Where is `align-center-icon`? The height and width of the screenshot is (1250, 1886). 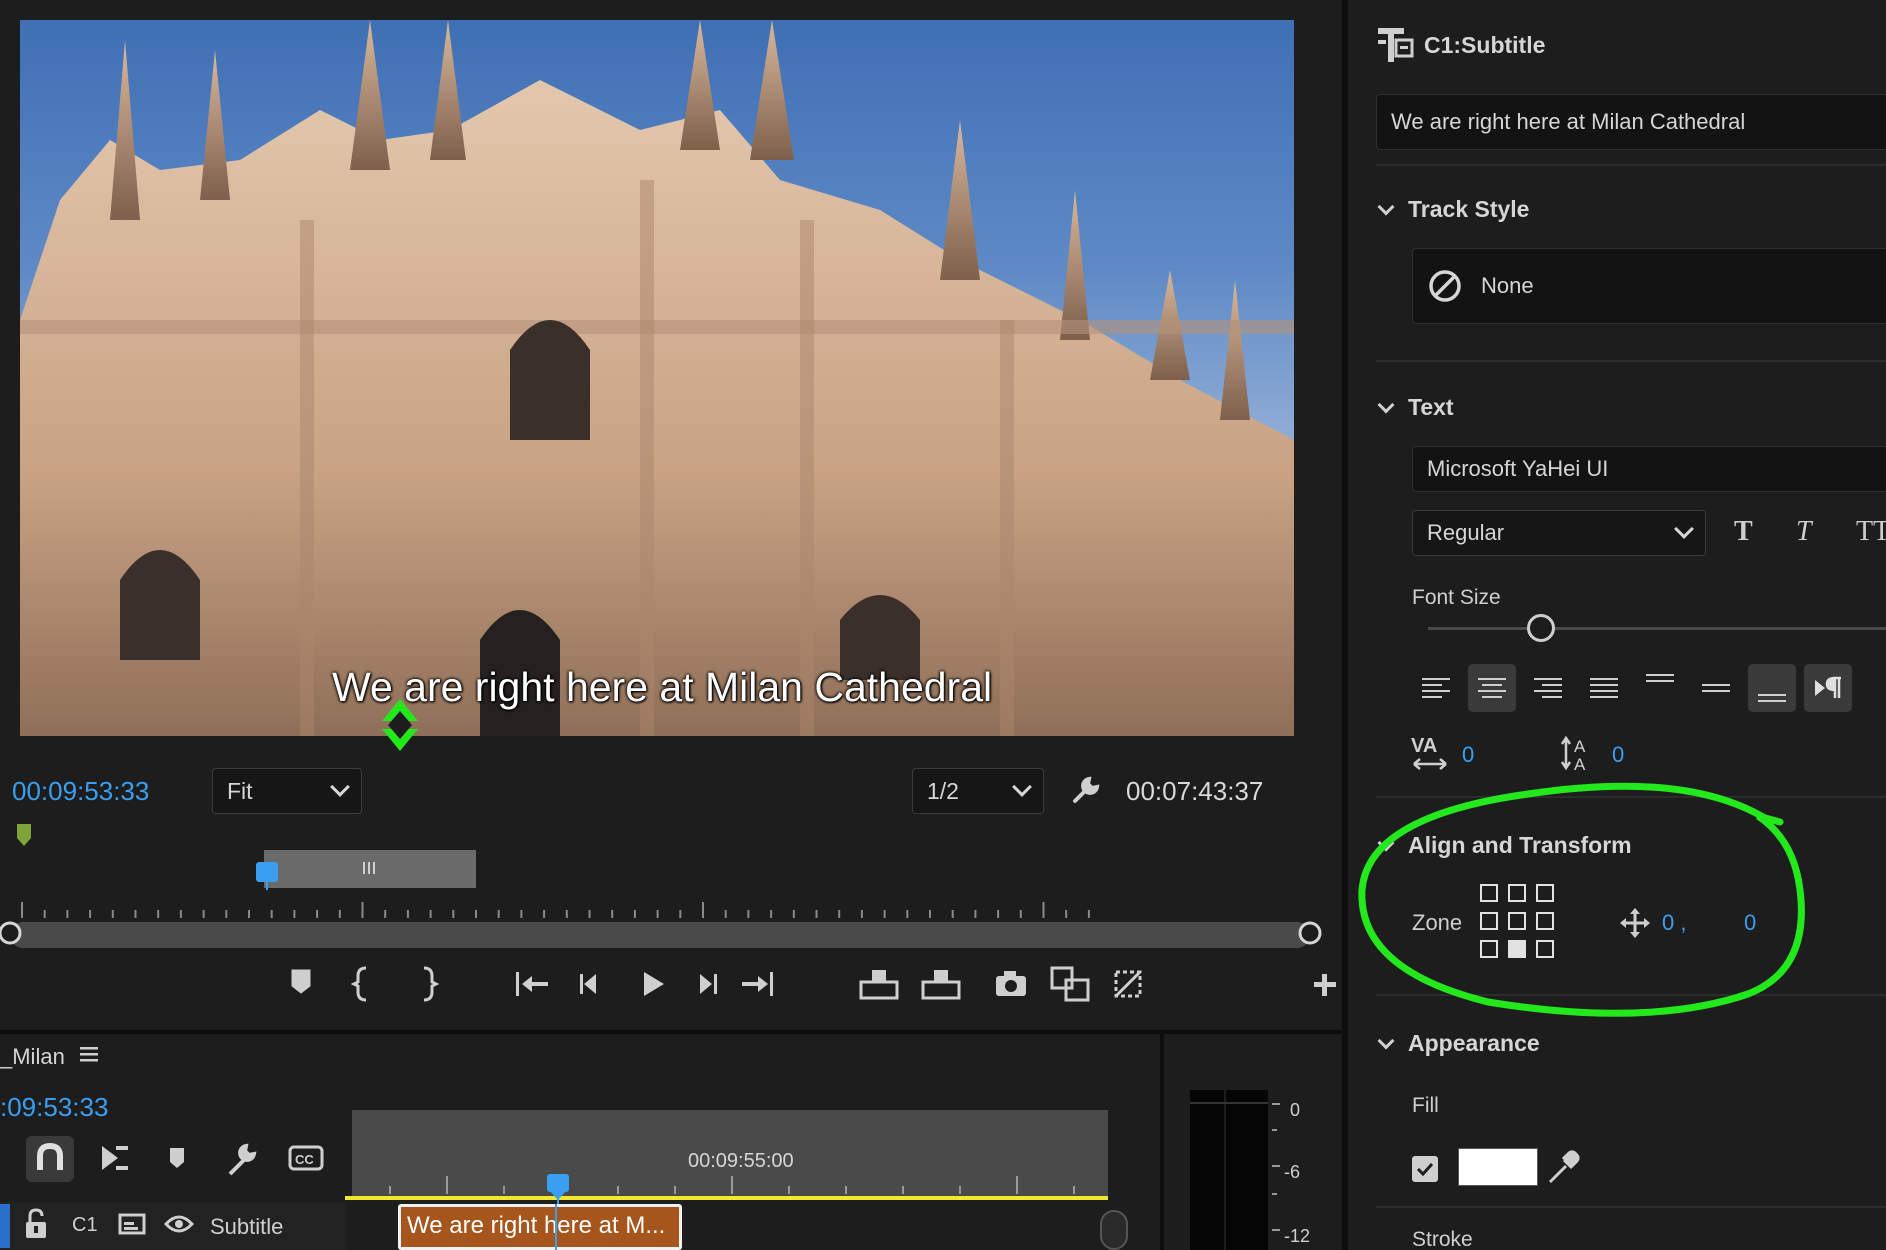 align-center-icon is located at coordinates (1492, 688).